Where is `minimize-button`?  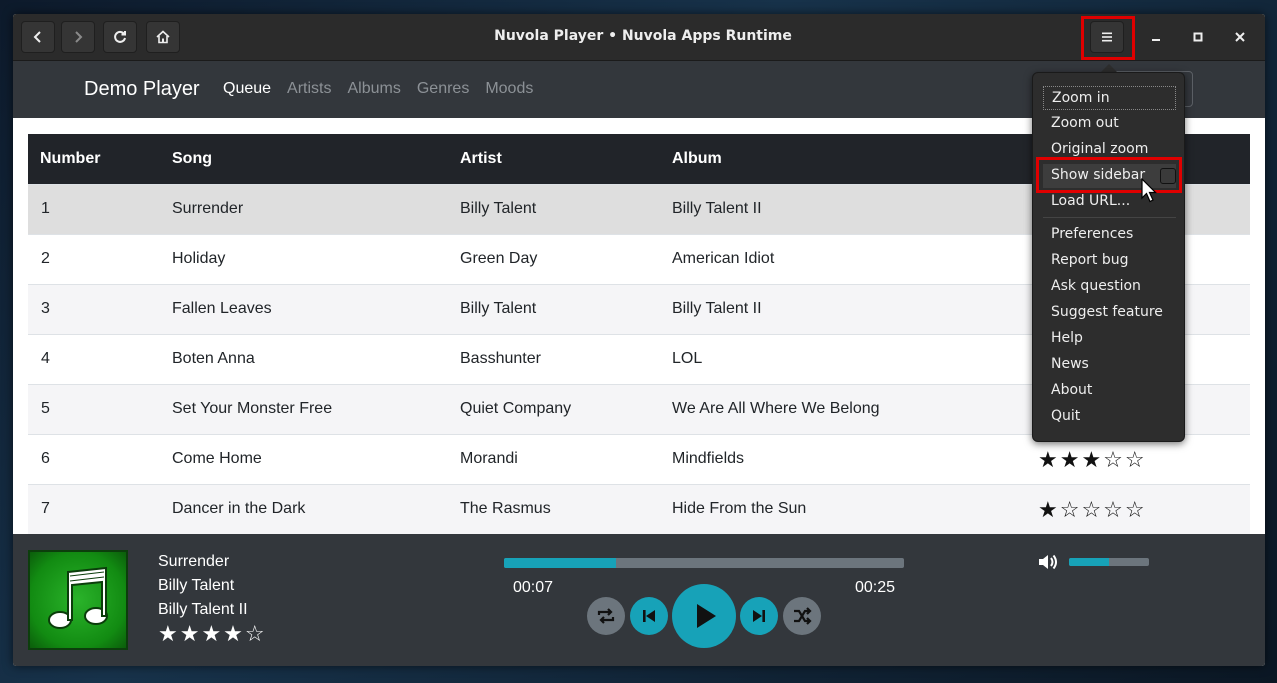 minimize-button is located at coordinates (1156, 37).